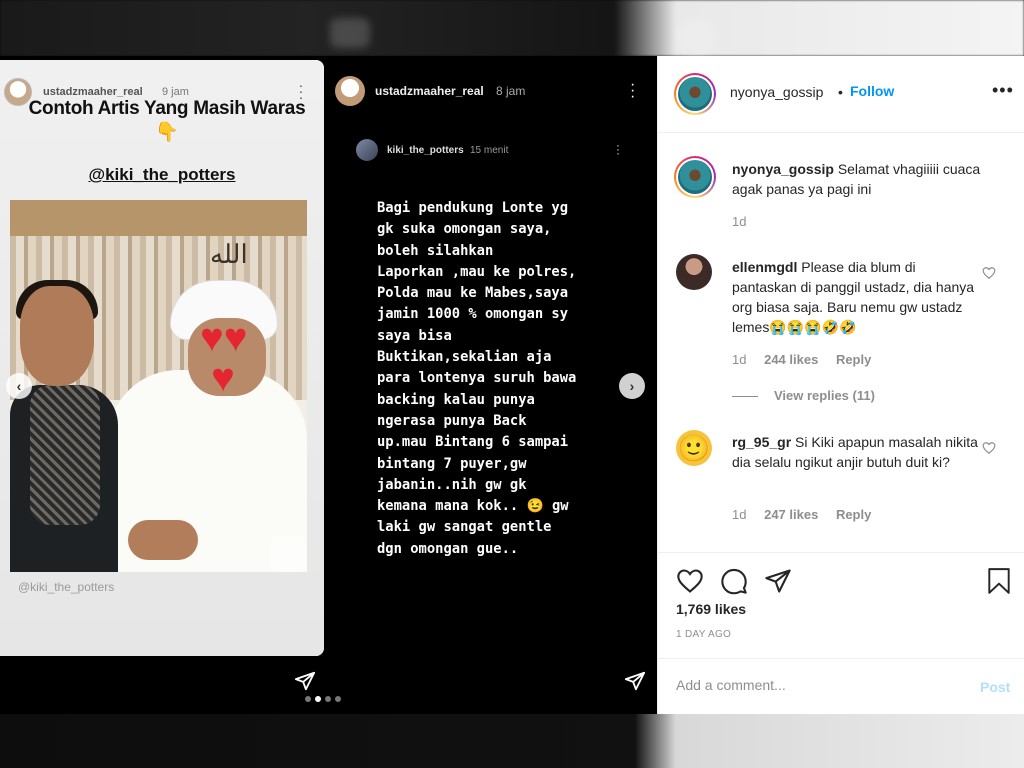 Image resolution: width=1024 pixels, height=768 pixels. What do you see at coordinates (229, 255) in the screenshot?
I see `photo-calligraphy: الله` at bounding box center [229, 255].